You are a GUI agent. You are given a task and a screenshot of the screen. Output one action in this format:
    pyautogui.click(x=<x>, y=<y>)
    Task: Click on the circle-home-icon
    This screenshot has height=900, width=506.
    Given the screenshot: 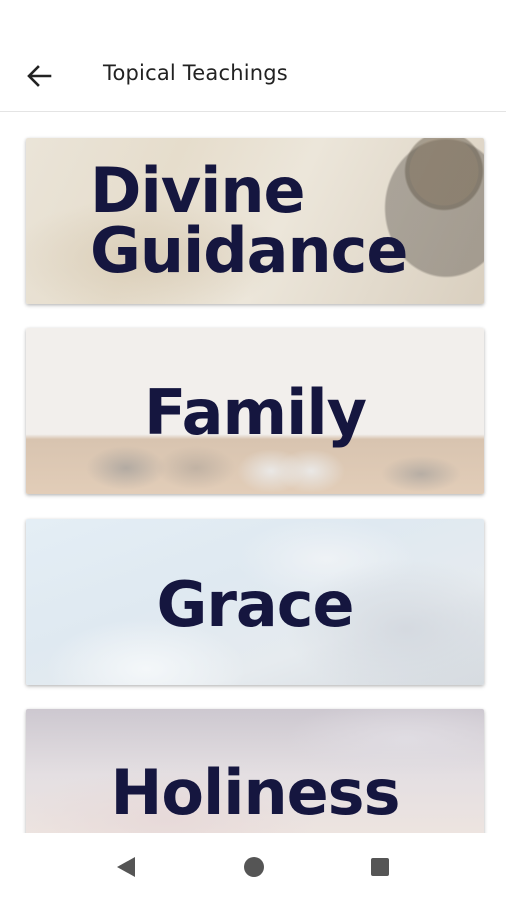 What is the action you would take?
    pyautogui.click(x=254, y=867)
    